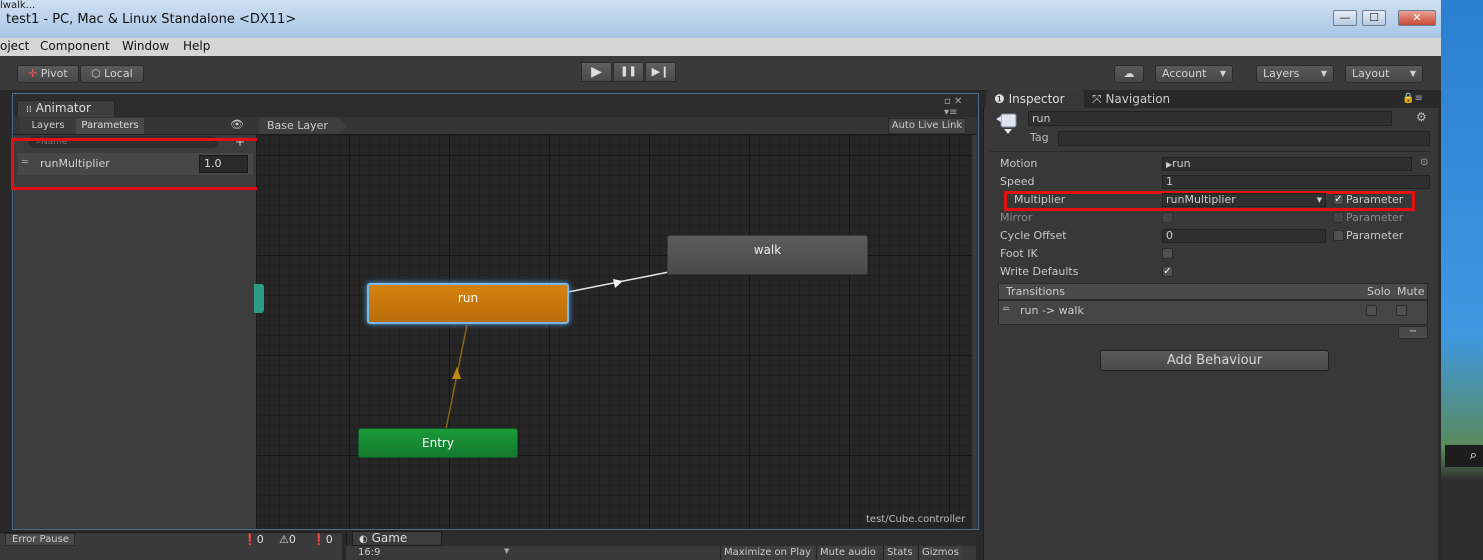 This screenshot has height=560, width=1483. Describe the element at coordinates (1213, 291) in the screenshot. I see `transitions-header: Transitions Solo Mute` at that location.